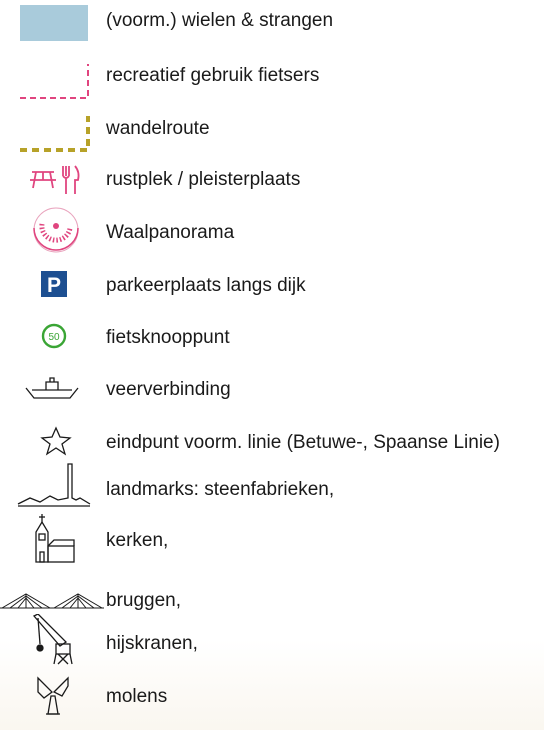 The width and height of the screenshot is (544, 730). What do you see at coordinates (54, 23) in the screenshot?
I see `water-area-swatch-icon` at bounding box center [54, 23].